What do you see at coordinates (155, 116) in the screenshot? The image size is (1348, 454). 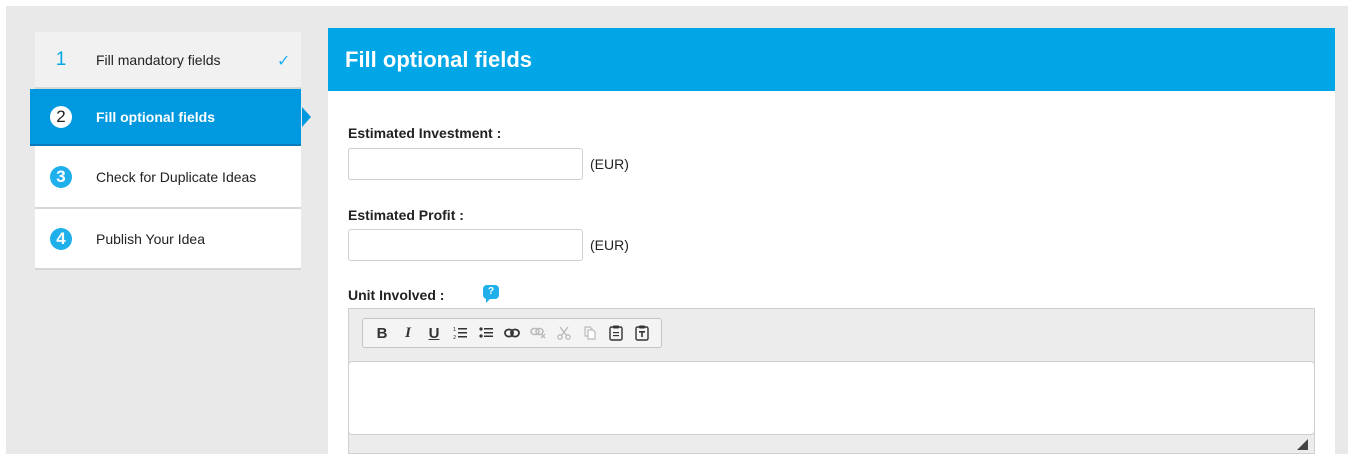 I see `step-label: Fill optional fields` at bounding box center [155, 116].